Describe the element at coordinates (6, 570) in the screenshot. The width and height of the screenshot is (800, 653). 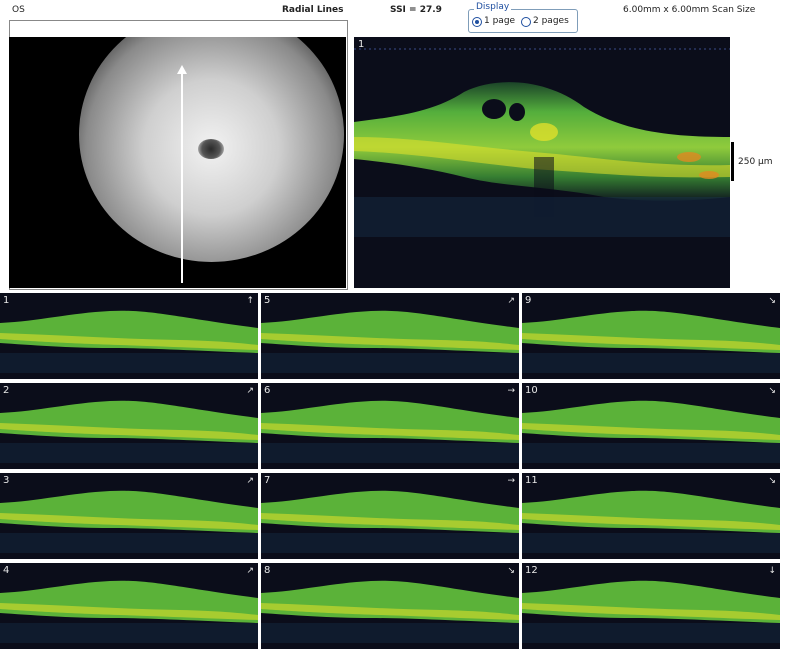
I see `thumbnail-number: 4` at that location.